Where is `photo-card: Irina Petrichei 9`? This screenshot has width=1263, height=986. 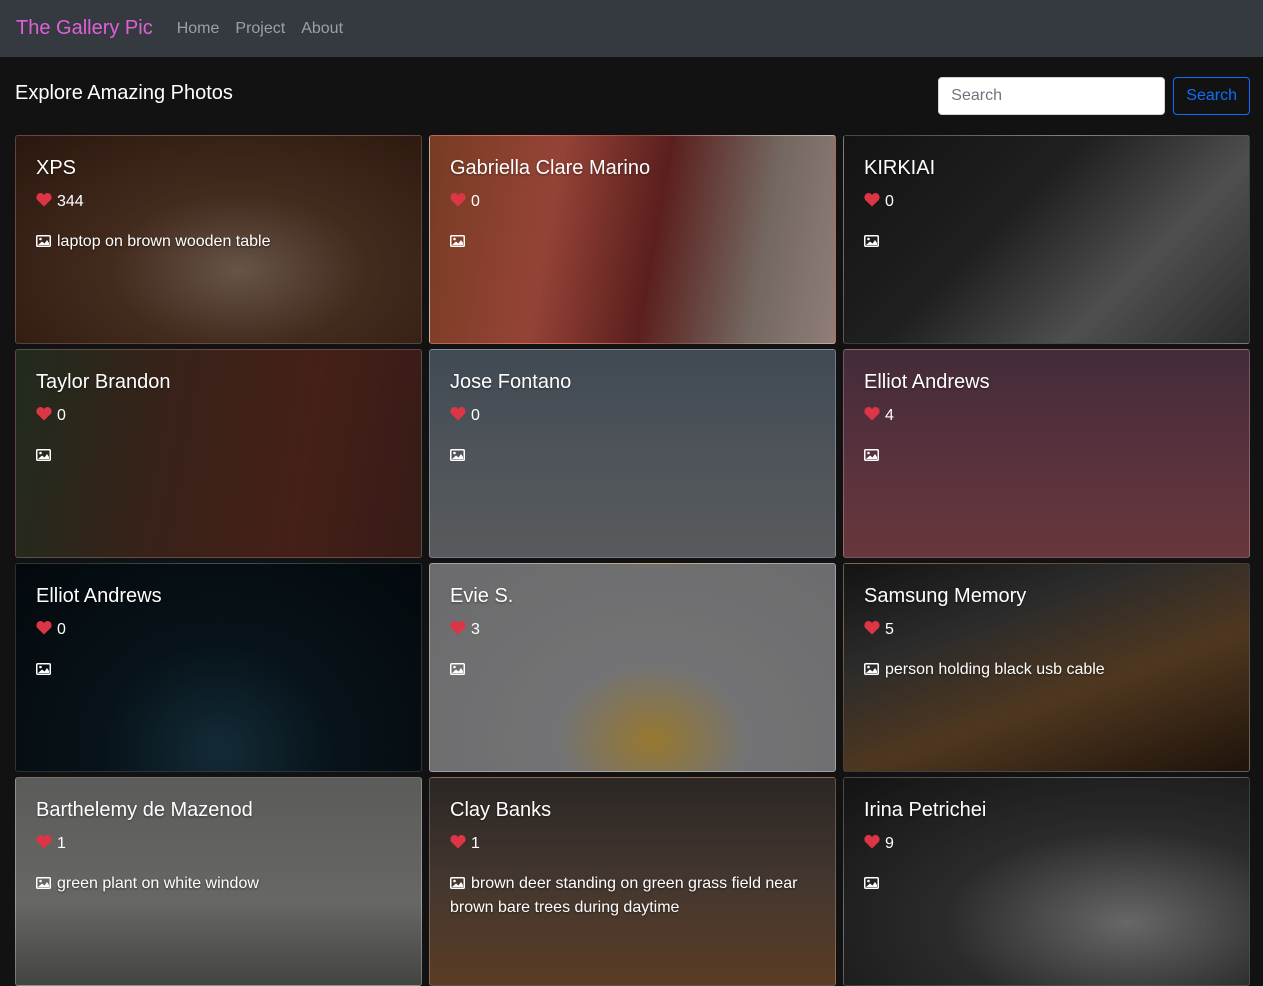 photo-card: Irina Petrichei 9 is located at coordinates (1046, 881).